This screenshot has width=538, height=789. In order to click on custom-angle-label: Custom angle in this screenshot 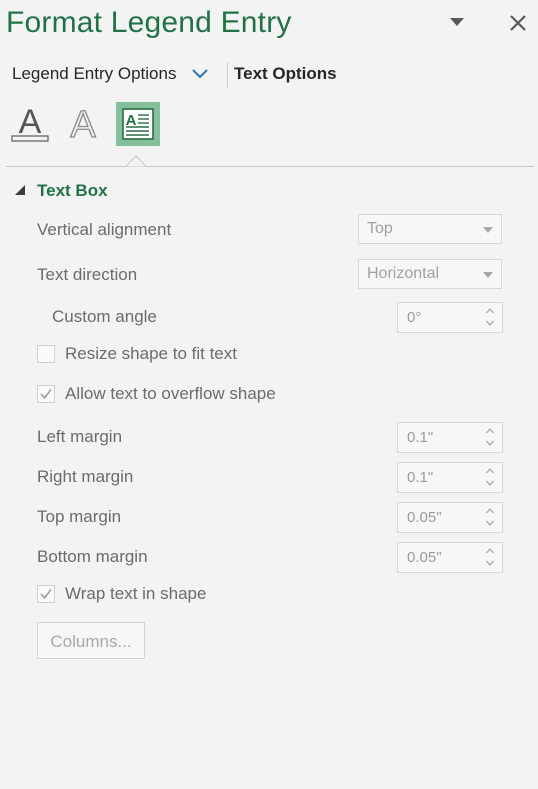, I will do `click(104, 316)`.